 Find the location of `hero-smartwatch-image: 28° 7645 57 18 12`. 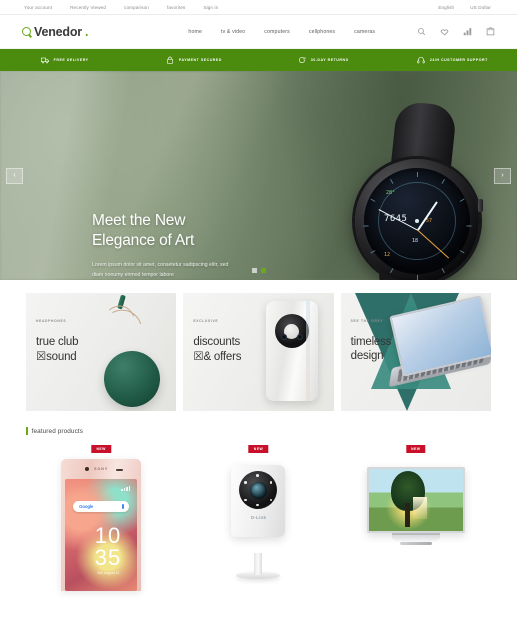

hero-smartwatch-image: 28° 7645 57 18 12 is located at coordinates (419, 190).